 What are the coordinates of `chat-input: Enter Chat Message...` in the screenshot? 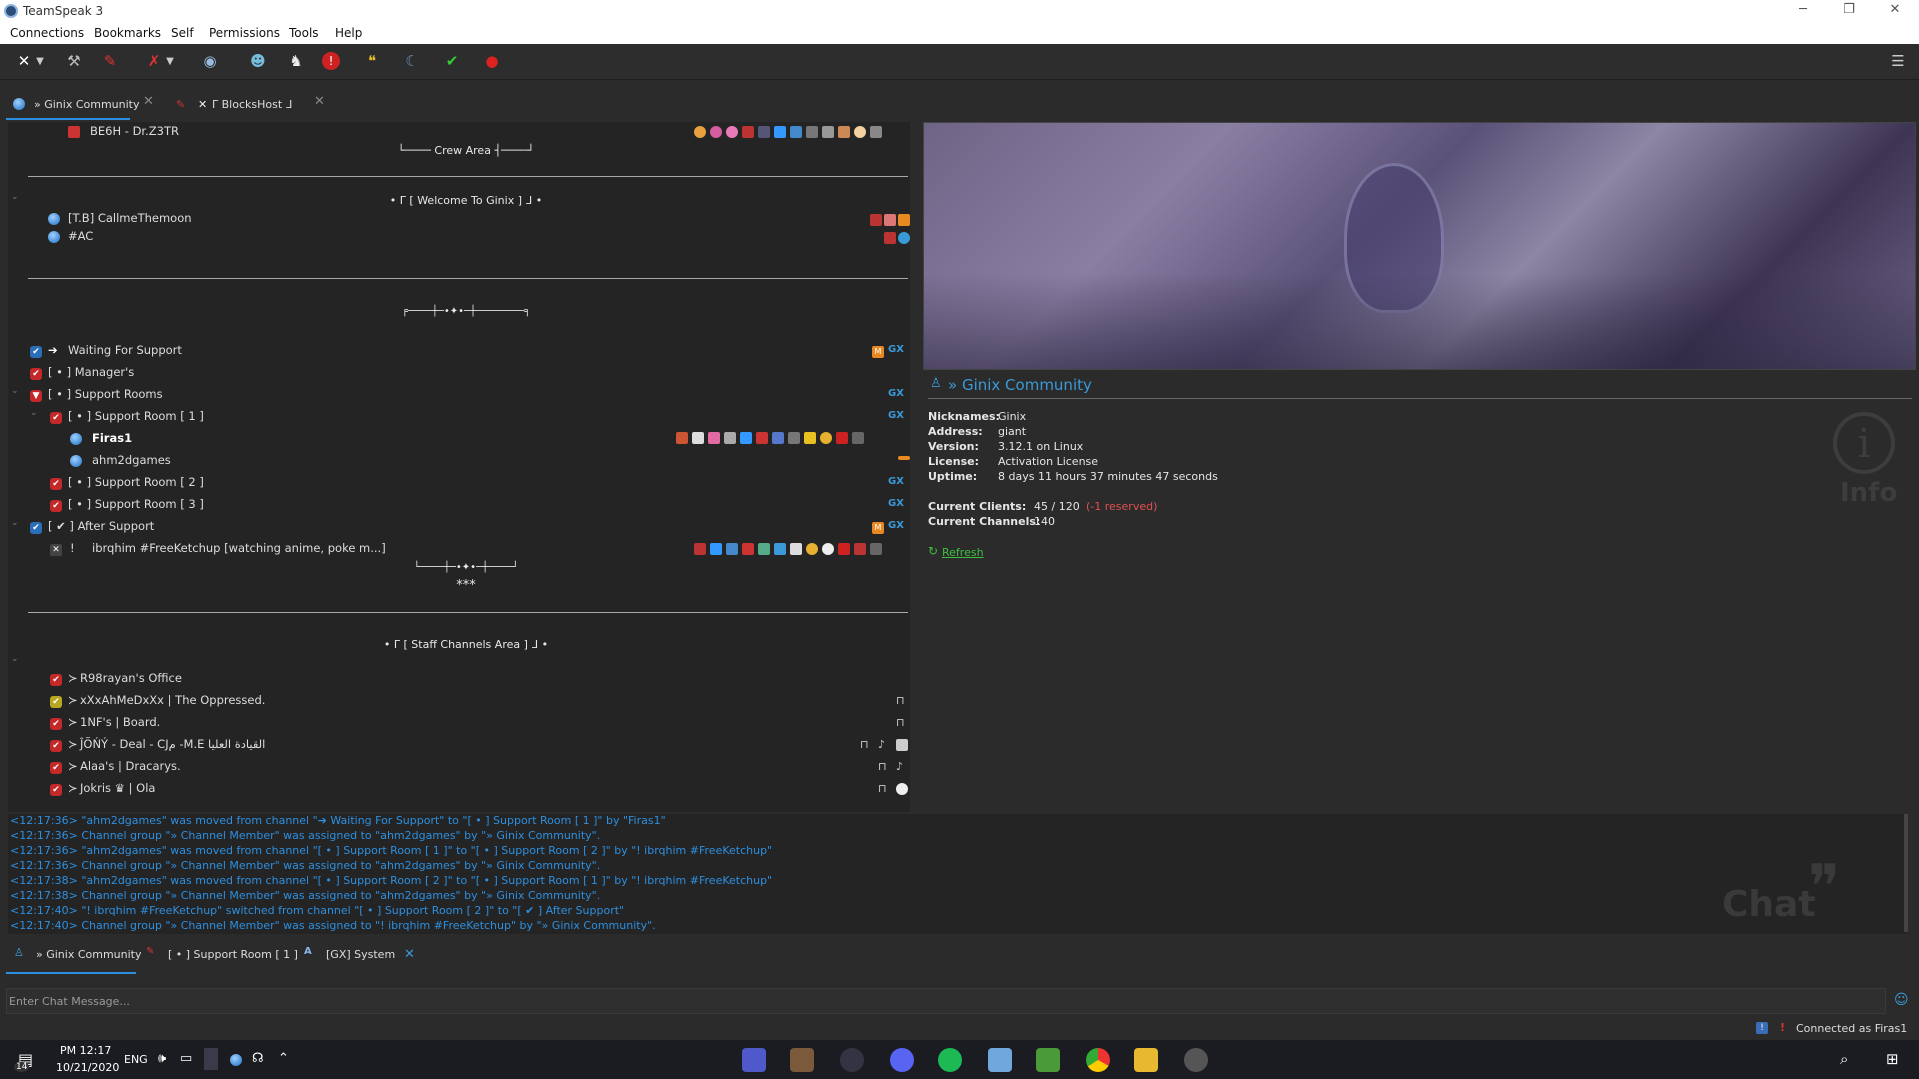 It's located at (946, 1001).